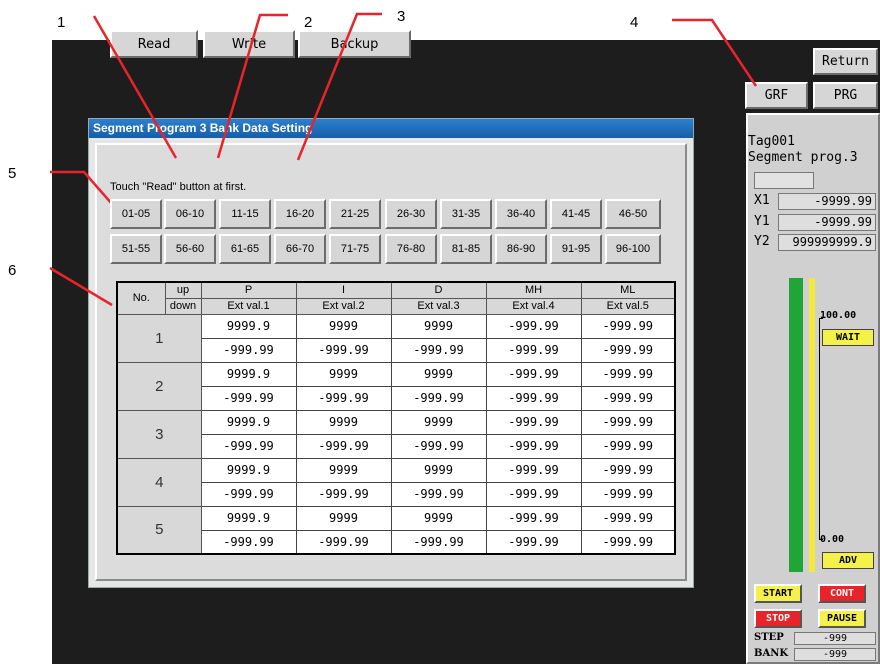 The height and width of the screenshot is (664, 880). Describe the element at coordinates (576, 214) in the screenshot. I see `range-button-41-45: 41-45` at that location.